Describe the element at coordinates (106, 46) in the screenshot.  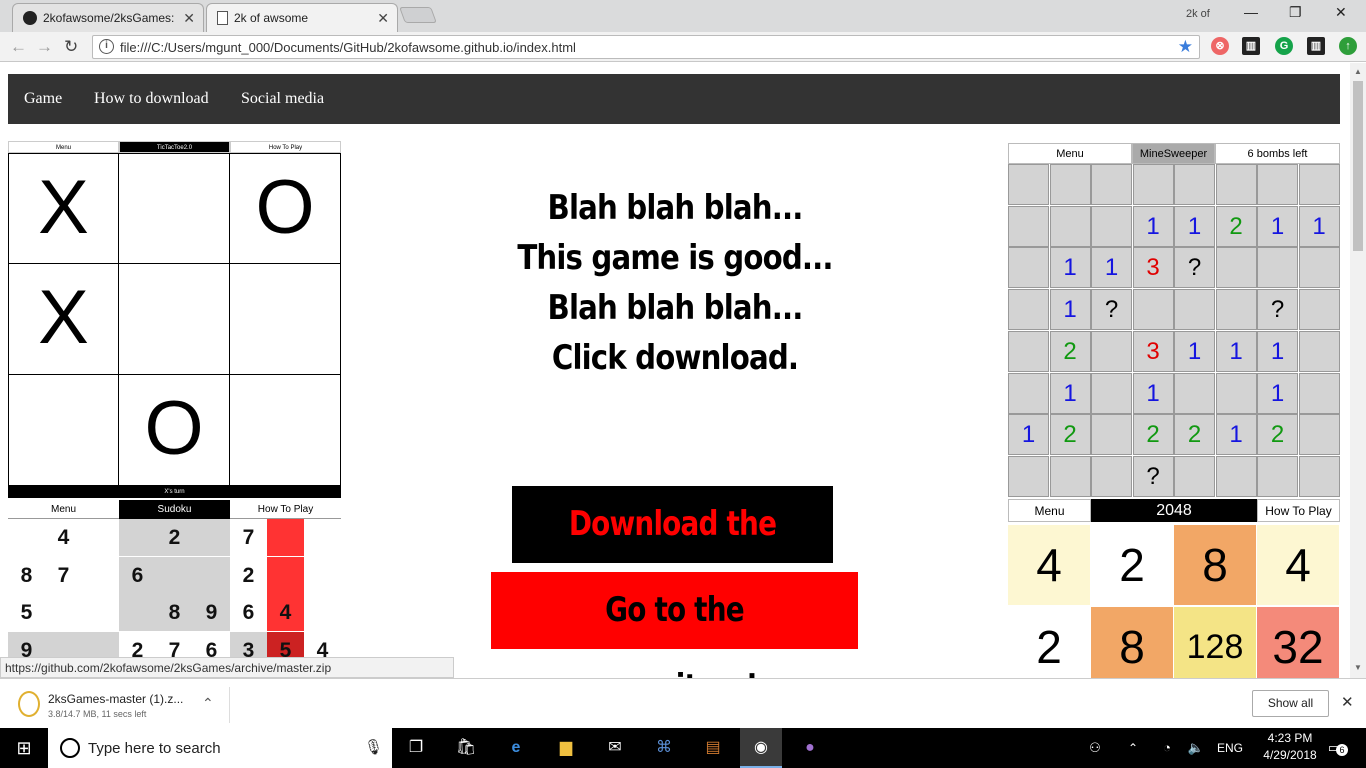
I see `info-icon: i` at that location.